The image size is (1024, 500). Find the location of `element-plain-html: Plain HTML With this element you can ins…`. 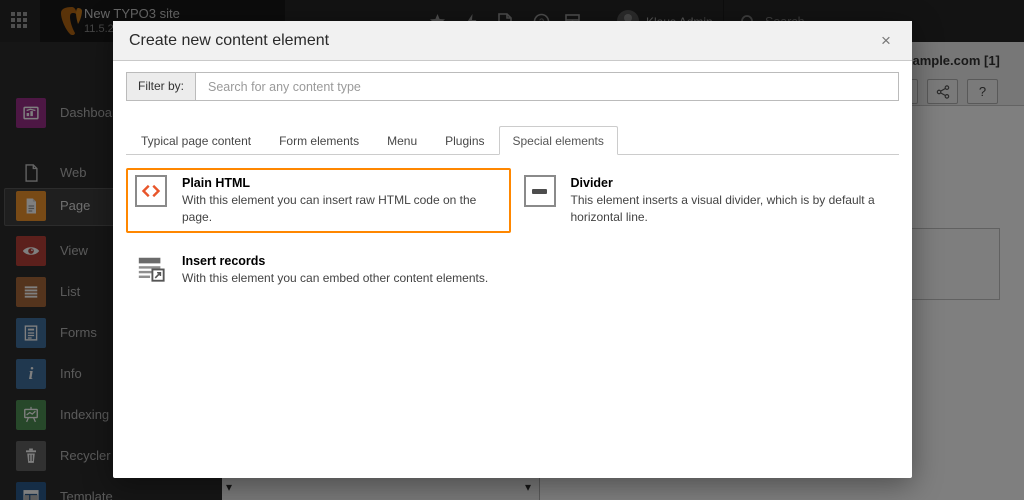

element-plain-html: Plain HTML With this element you can ins… is located at coordinates (318, 200).